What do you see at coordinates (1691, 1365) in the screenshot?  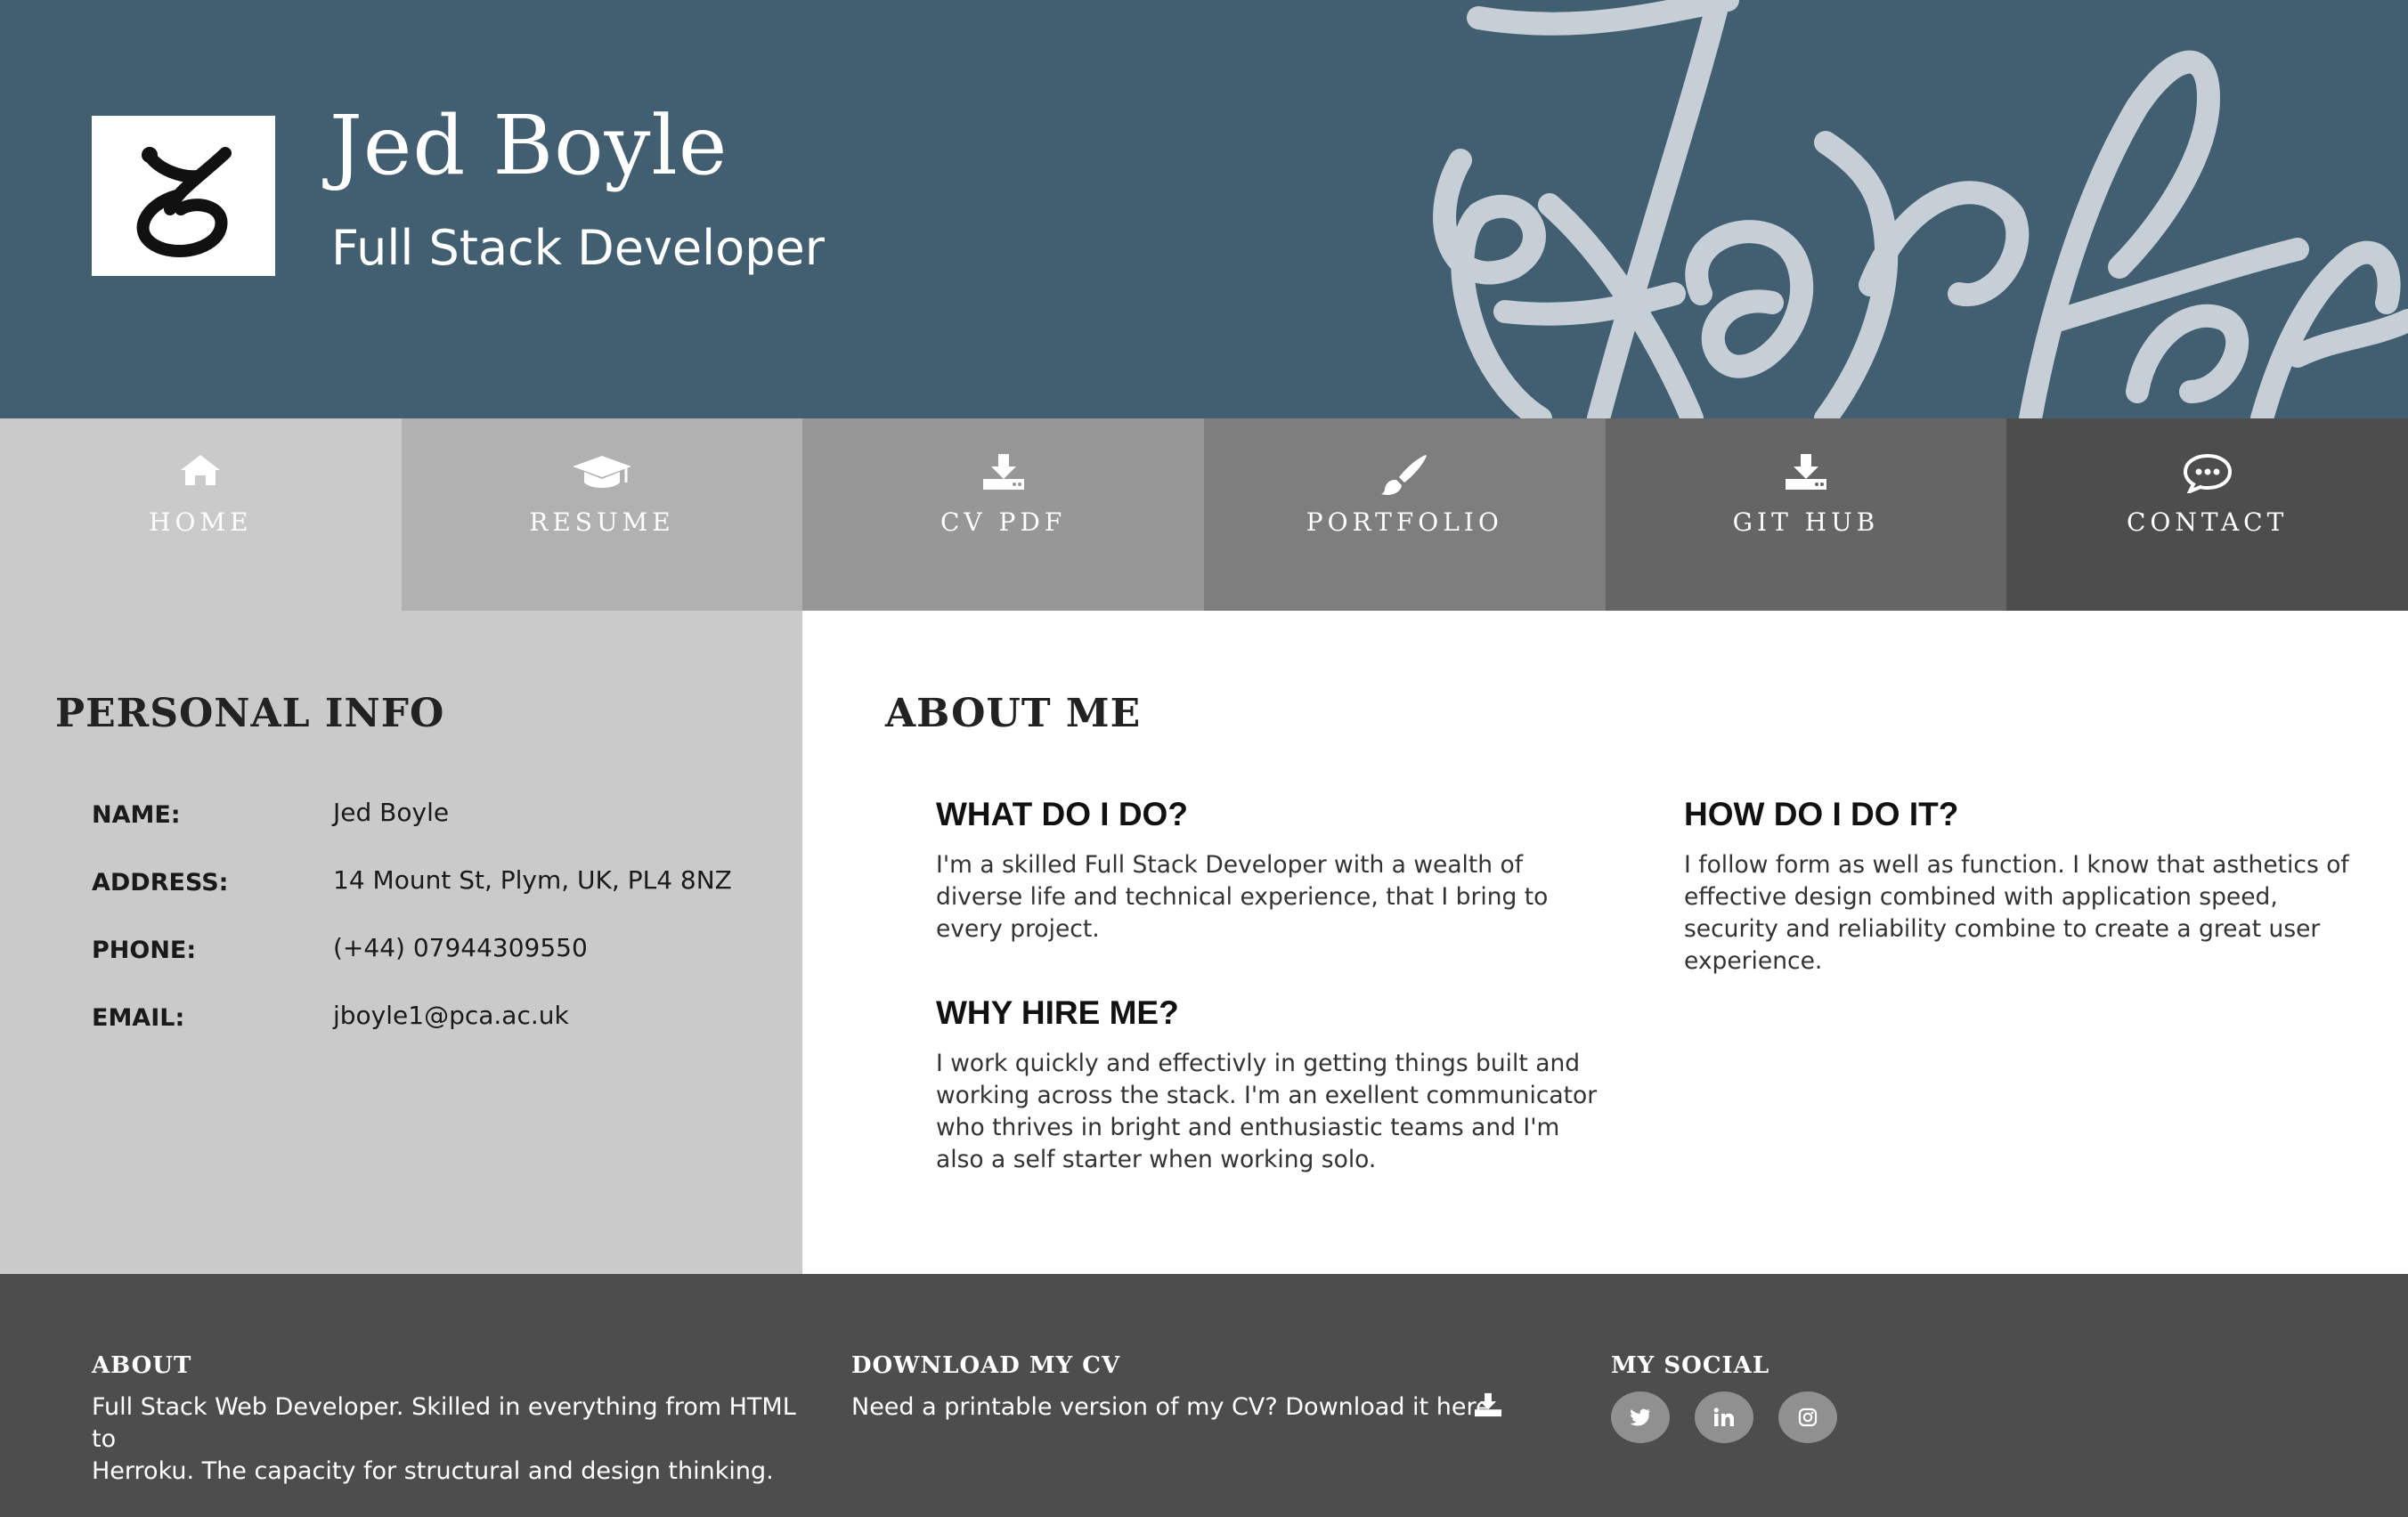 I see `footer-social-title: MY SOCIAL` at bounding box center [1691, 1365].